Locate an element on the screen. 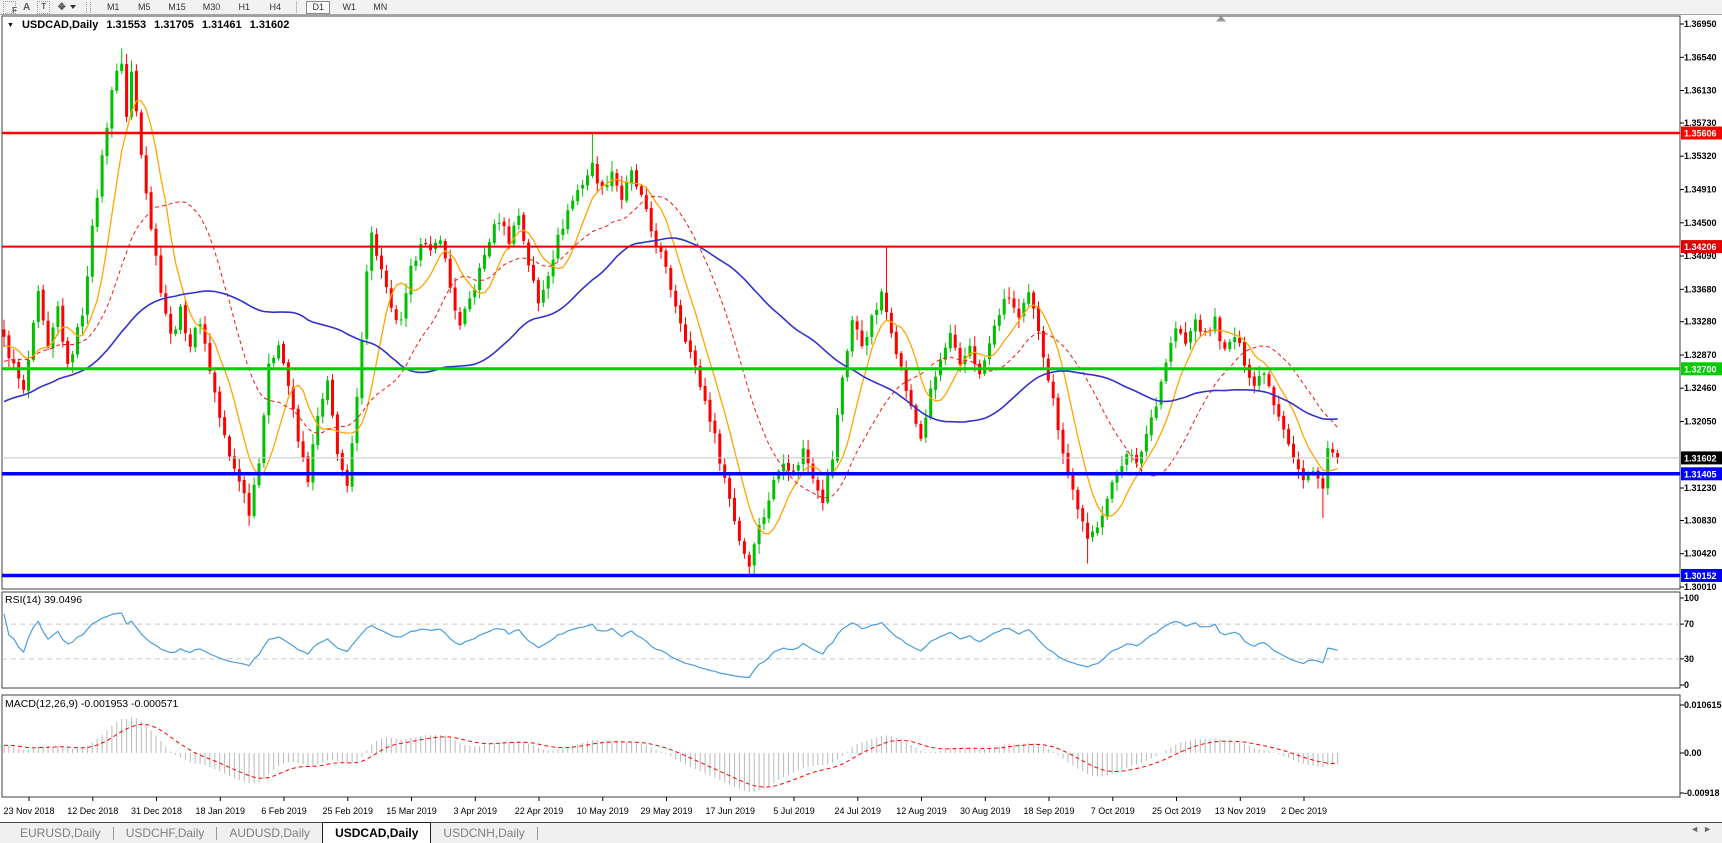 This screenshot has height=843, width=1722. svg-text: 25 Oct 2019 is located at coordinates (1176, 811).